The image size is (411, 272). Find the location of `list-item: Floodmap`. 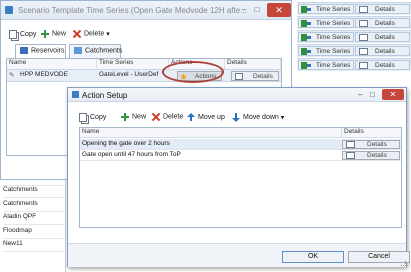

list-item: Floodmap is located at coordinates (34, 233).